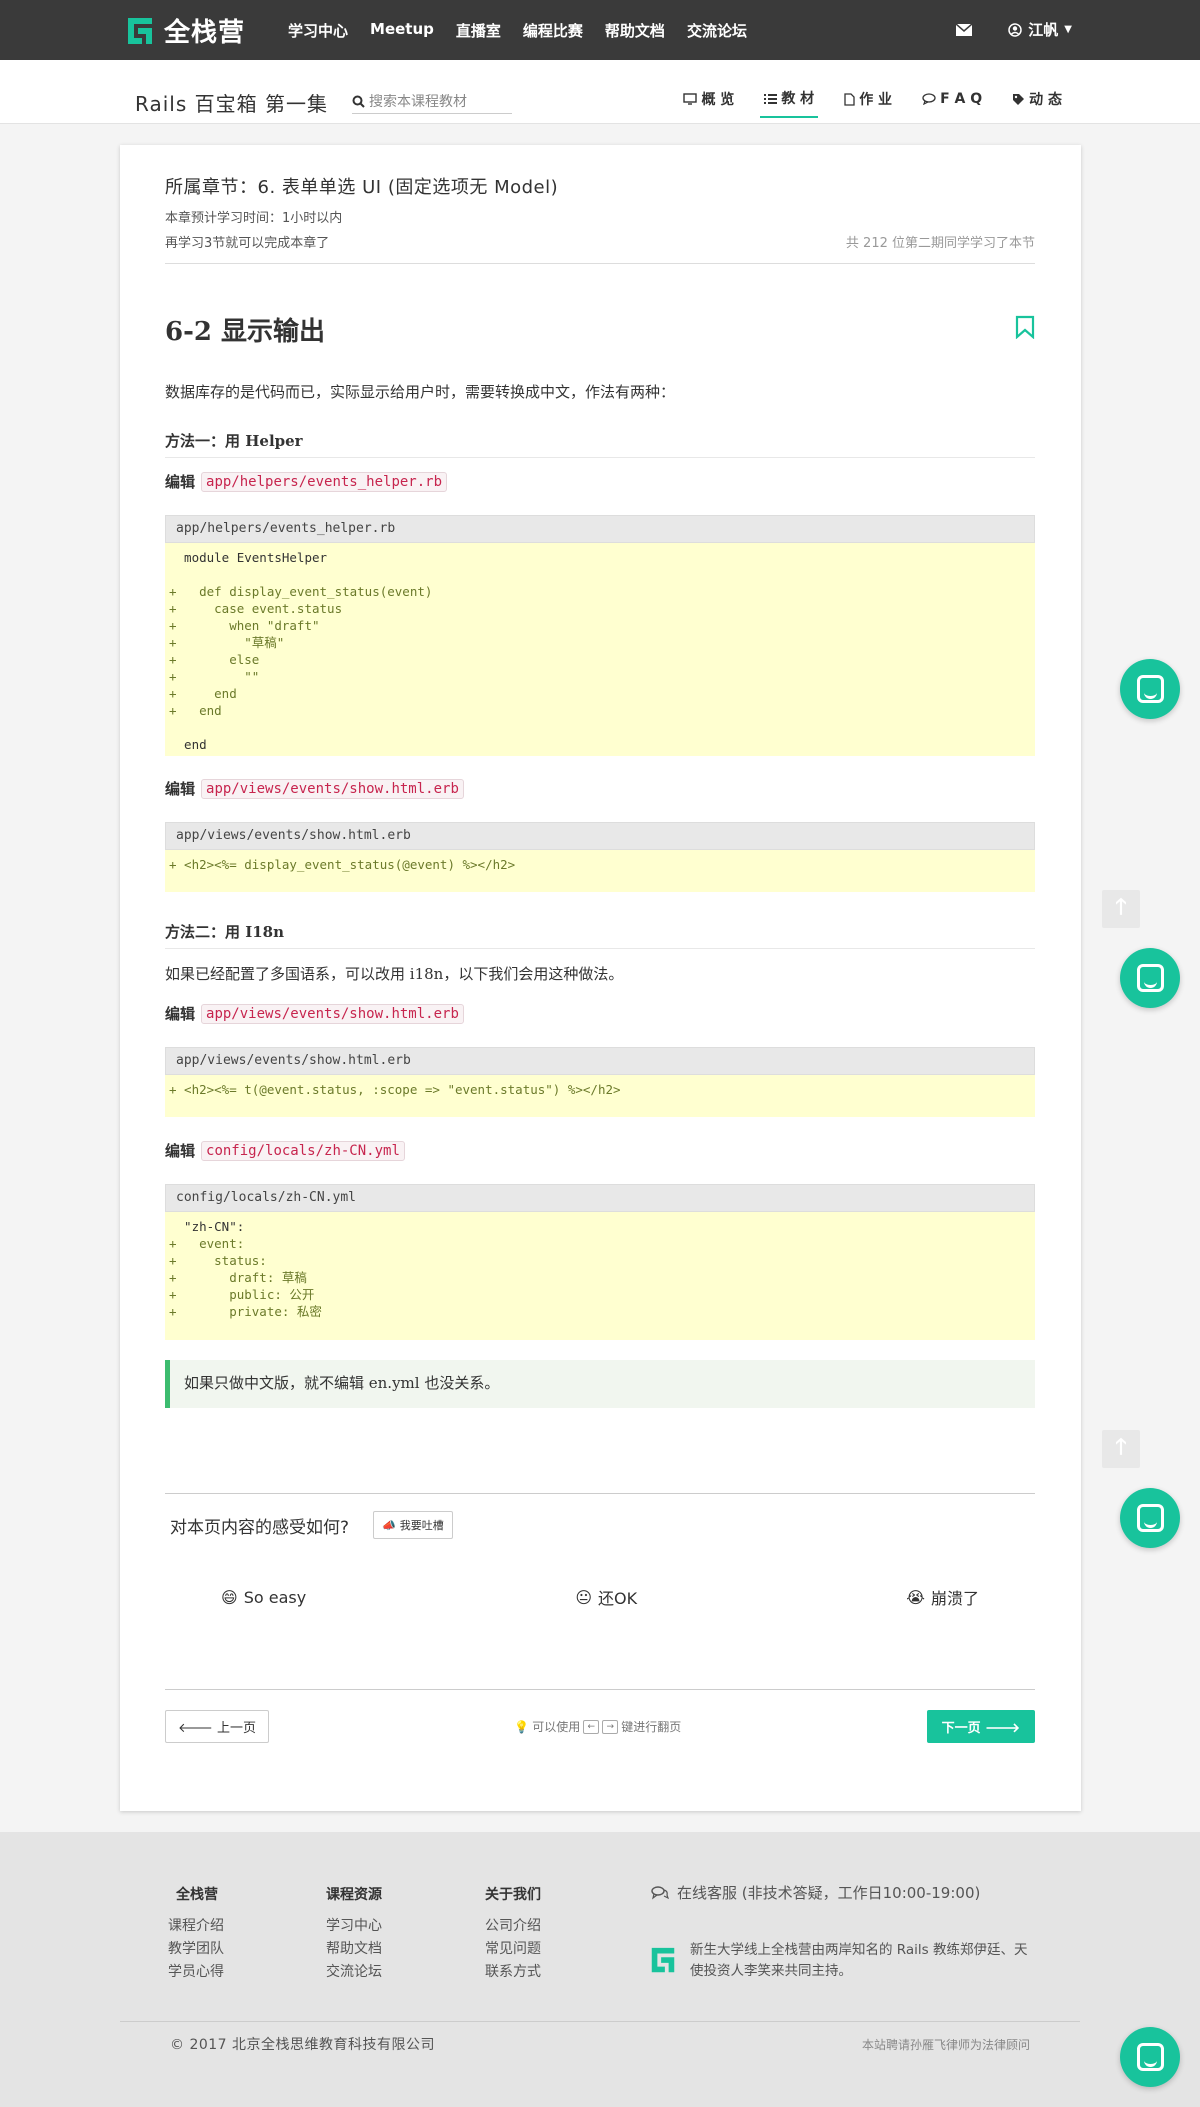 This screenshot has height=2107, width=1200. What do you see at coordinates (952, 103) in the screenshot?
I see `tab-faq: F A Q` at bounding box center [952, 103].